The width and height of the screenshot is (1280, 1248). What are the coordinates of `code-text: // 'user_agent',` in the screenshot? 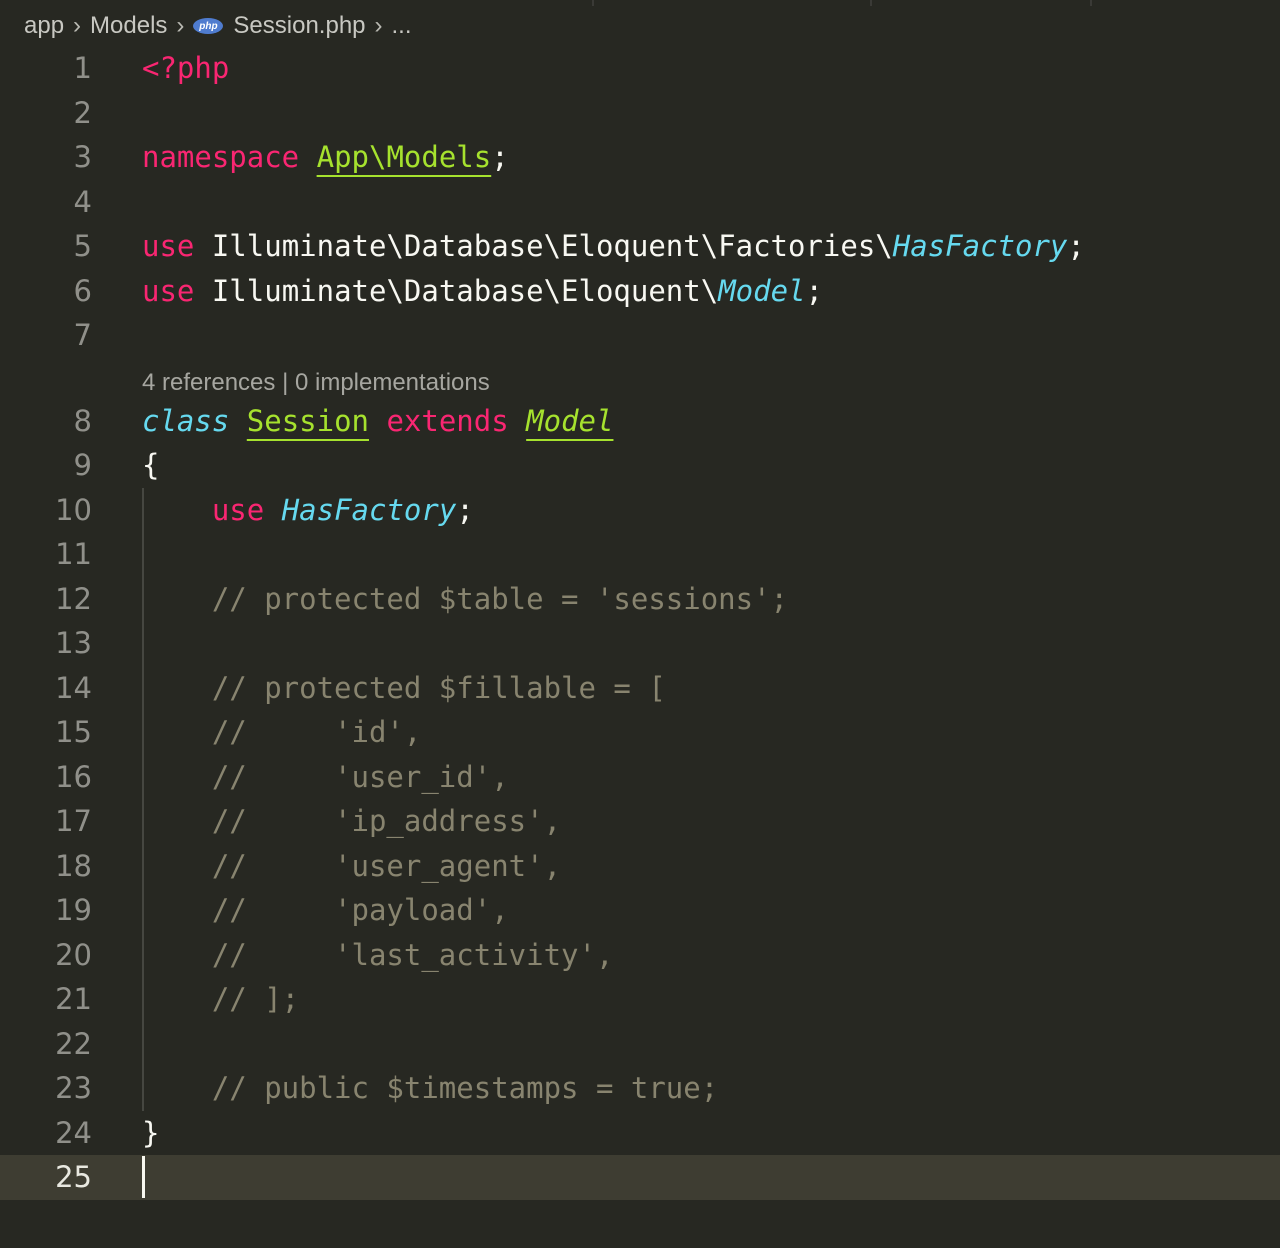 It's located at (351, 866).